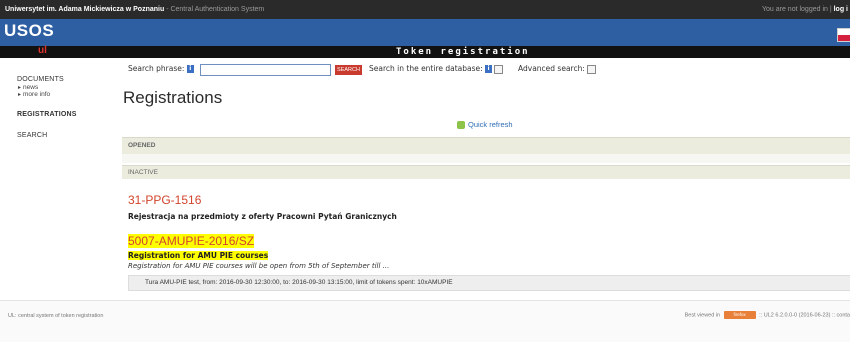 Image resolution: width=850 pixels, height=342 pixels. I want to click on search-phrase-label: Search phrase:, so click(156, 68).